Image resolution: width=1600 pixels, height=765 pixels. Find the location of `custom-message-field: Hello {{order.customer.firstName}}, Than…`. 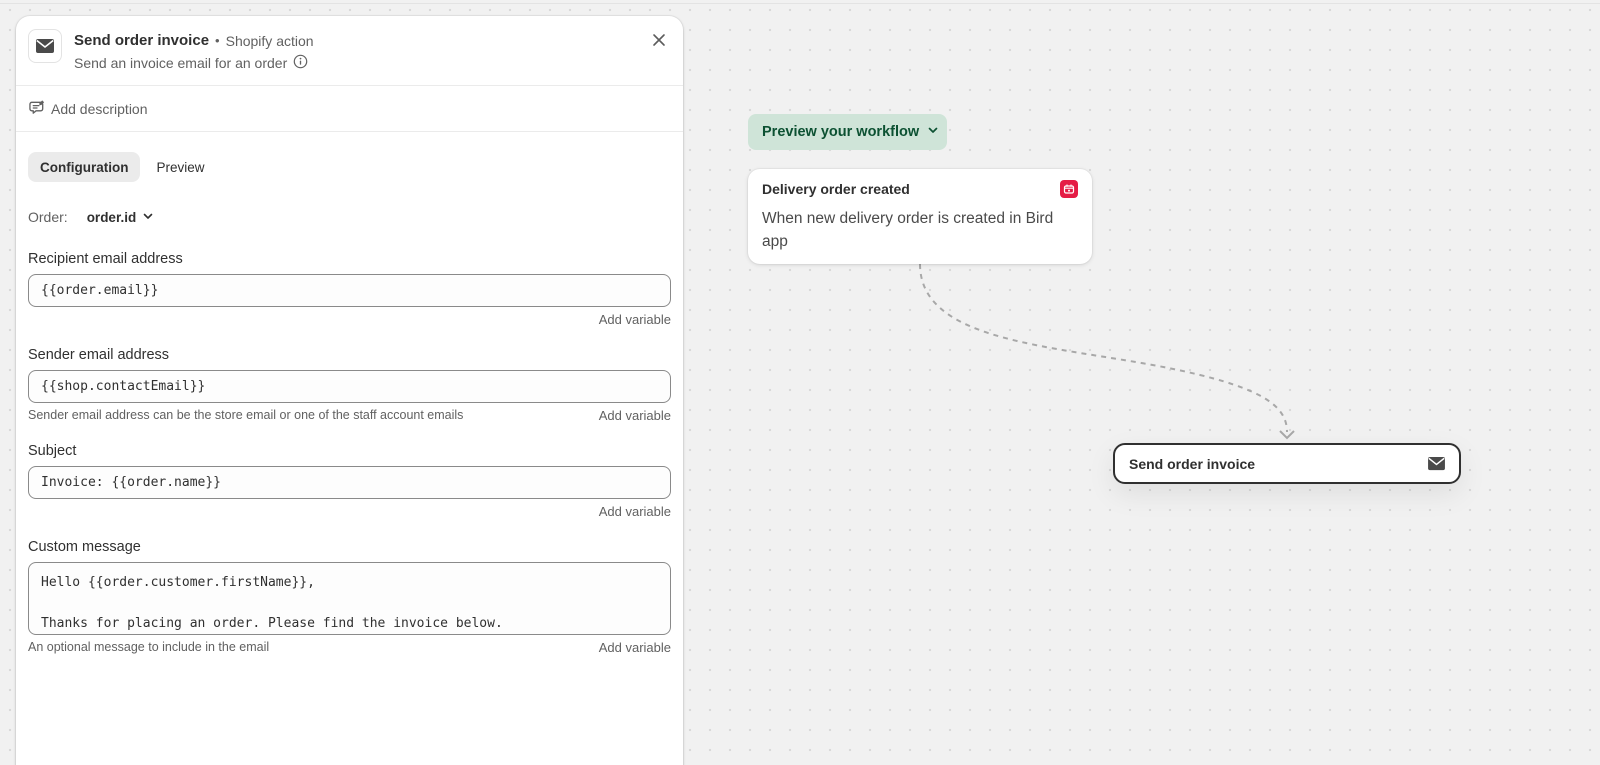

custom-message-field: Hello {{order.customer.firstName}}, Than… is located at coordinates (349, 598).